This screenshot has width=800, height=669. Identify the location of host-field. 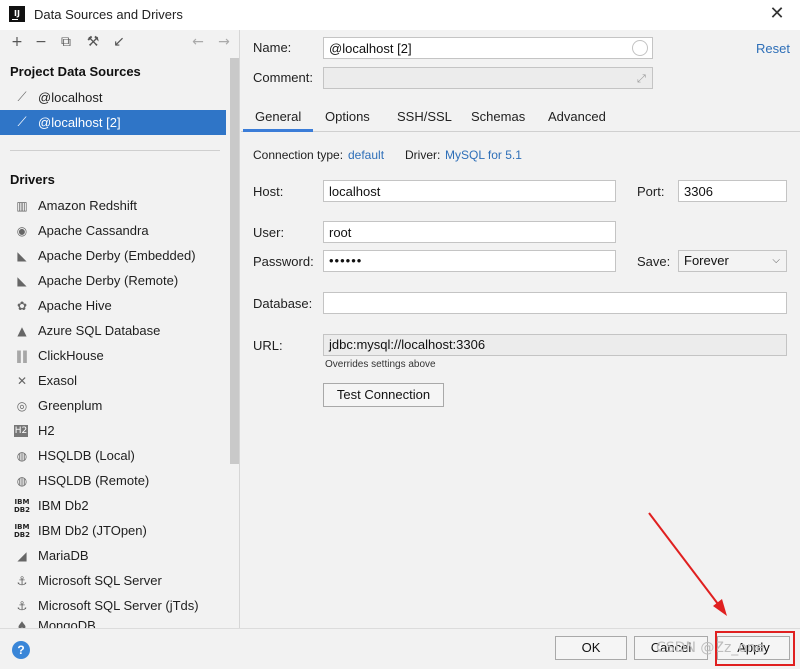
(469, 191).